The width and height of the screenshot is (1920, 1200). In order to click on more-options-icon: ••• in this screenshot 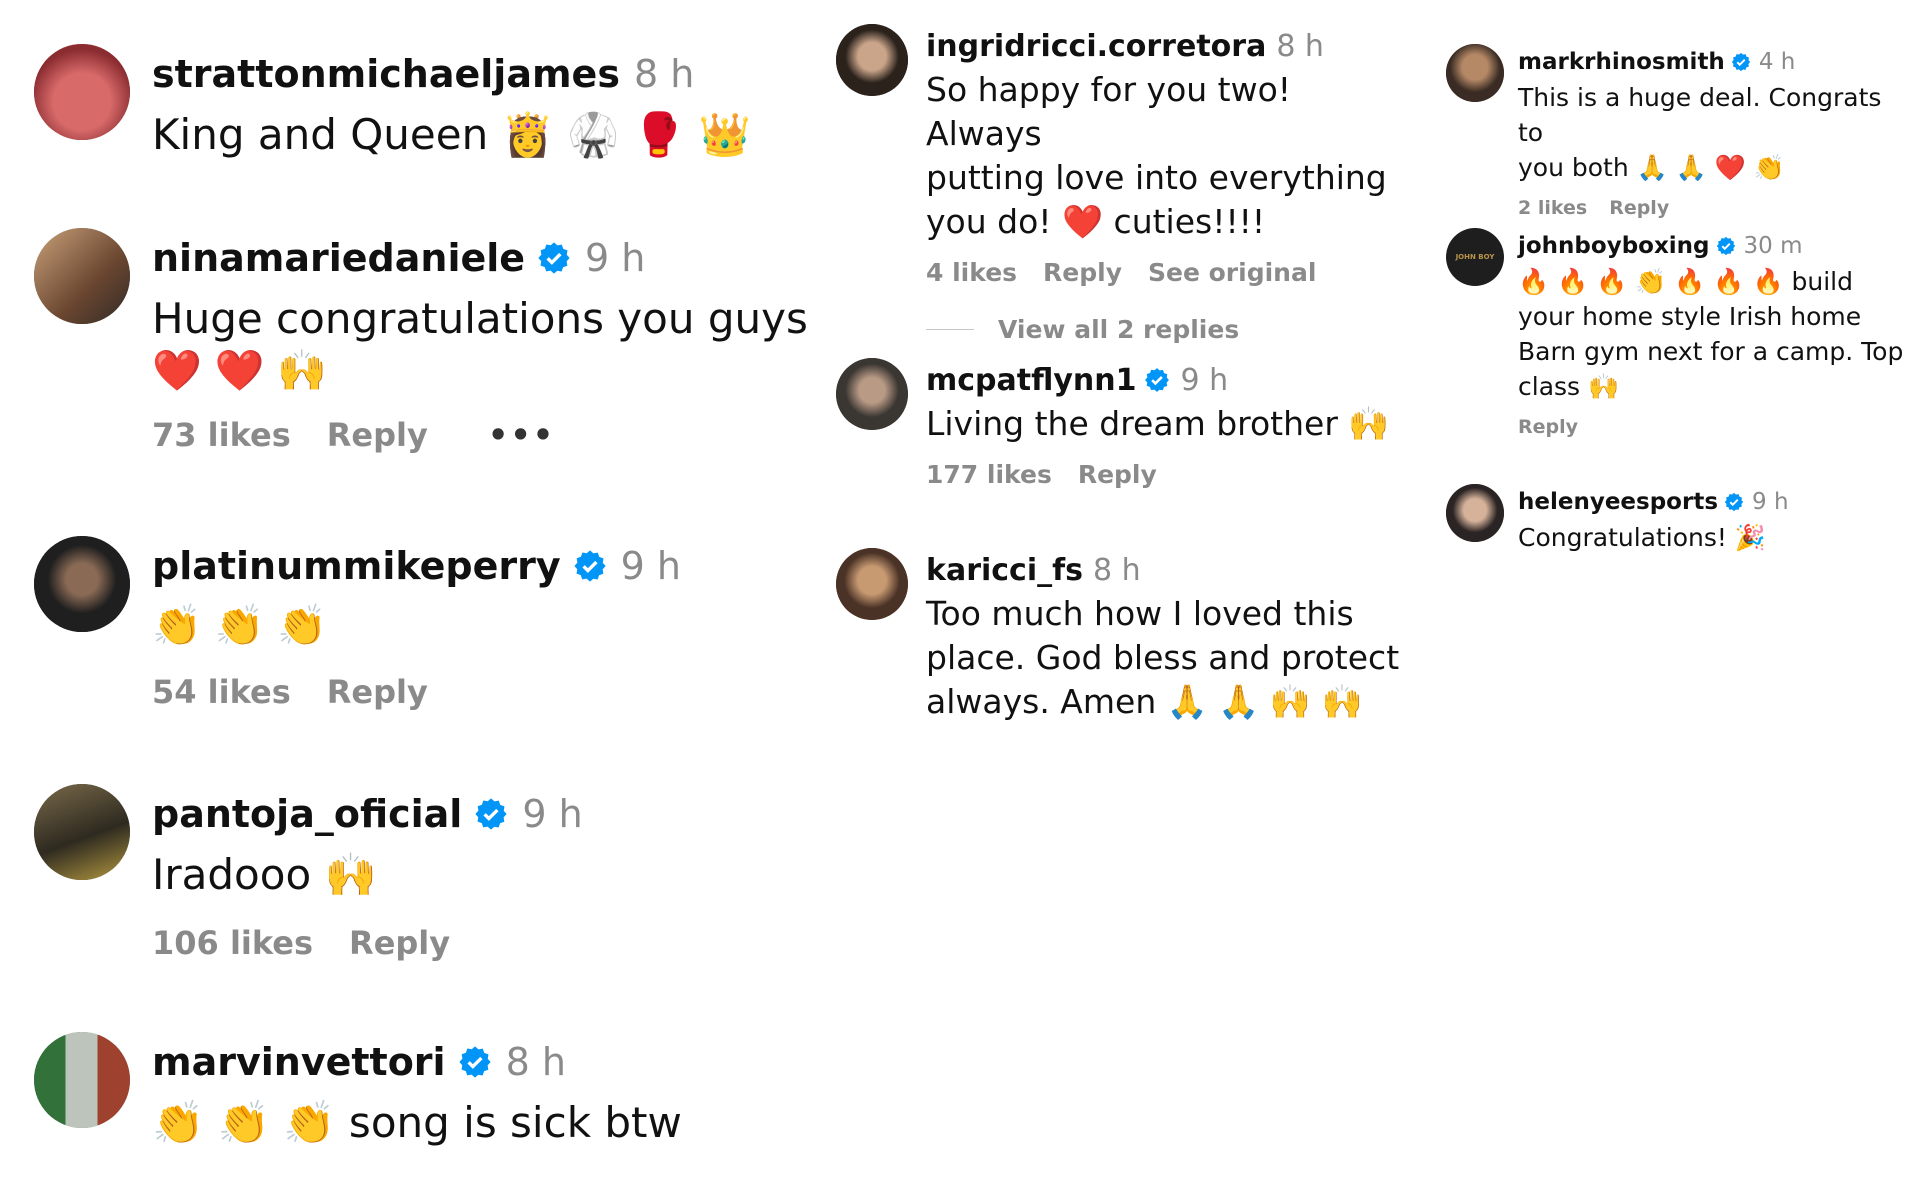, I will do `click(521, 435)`.